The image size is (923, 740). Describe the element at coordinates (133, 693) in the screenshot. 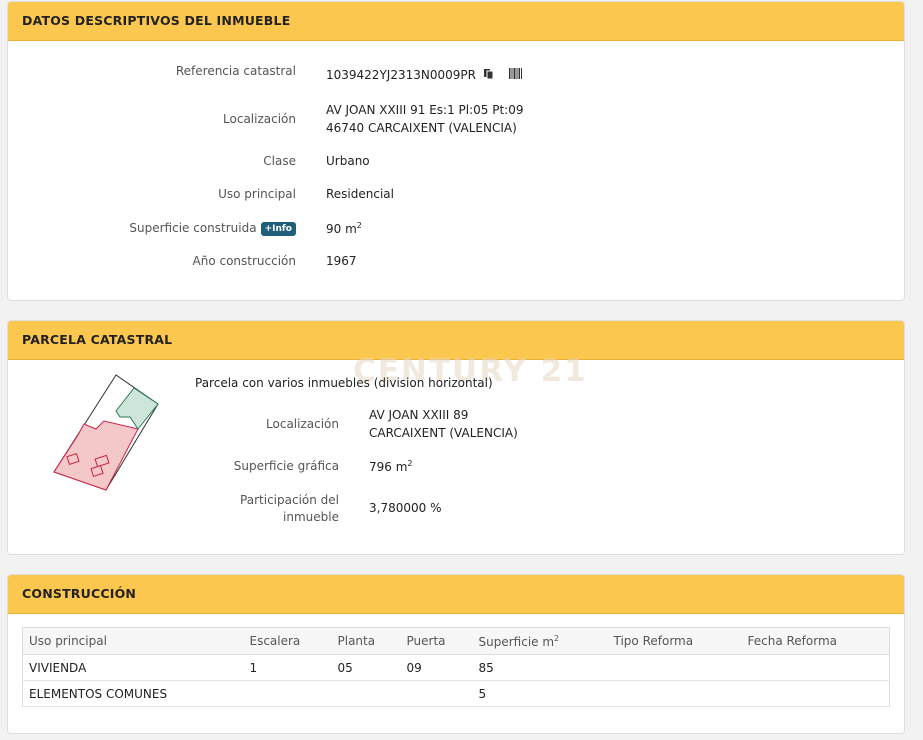

I see `cell-uso: ELEMENTOS COMUNES` at that location.